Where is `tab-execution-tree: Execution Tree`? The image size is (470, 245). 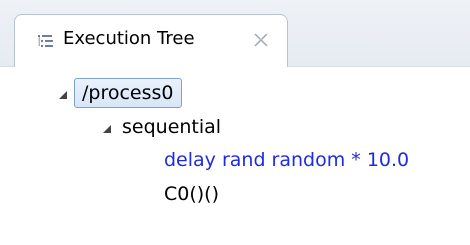 tab-execution-tree: Execution Tree is located at coordinates (151, 40).